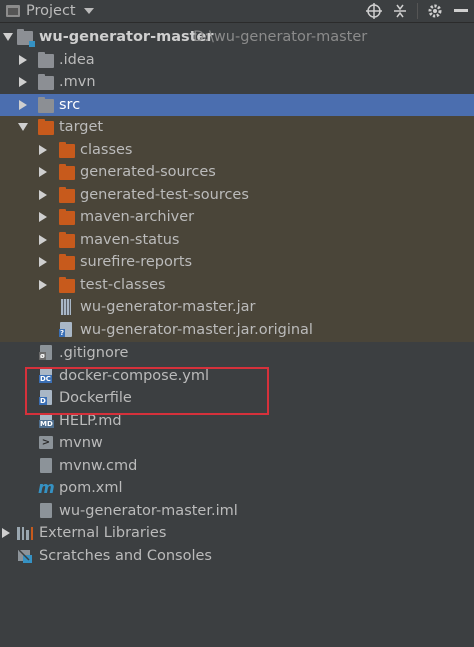 The height and width of the screenshot is (647, 474). I want to click on scratches-icon, so click(25, 555).